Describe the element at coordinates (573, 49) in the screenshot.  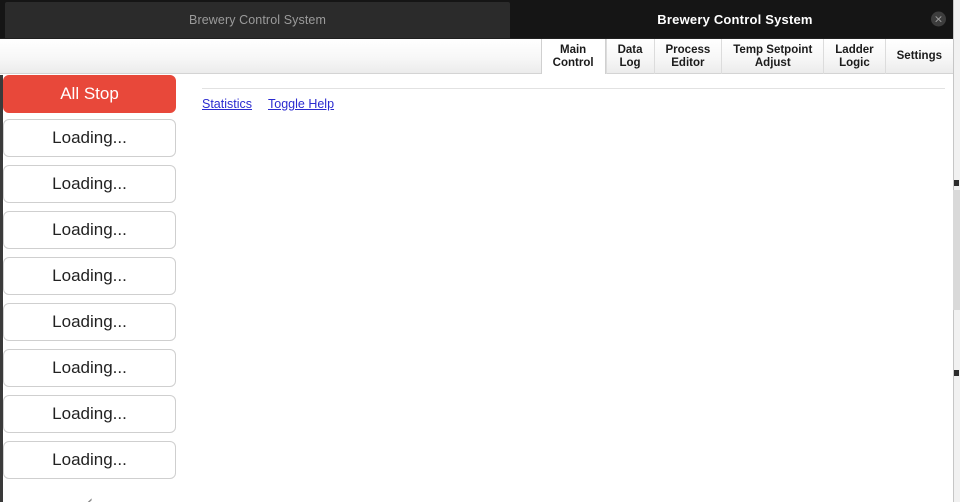
I see `tab-main-control-line1: Main` at that location.